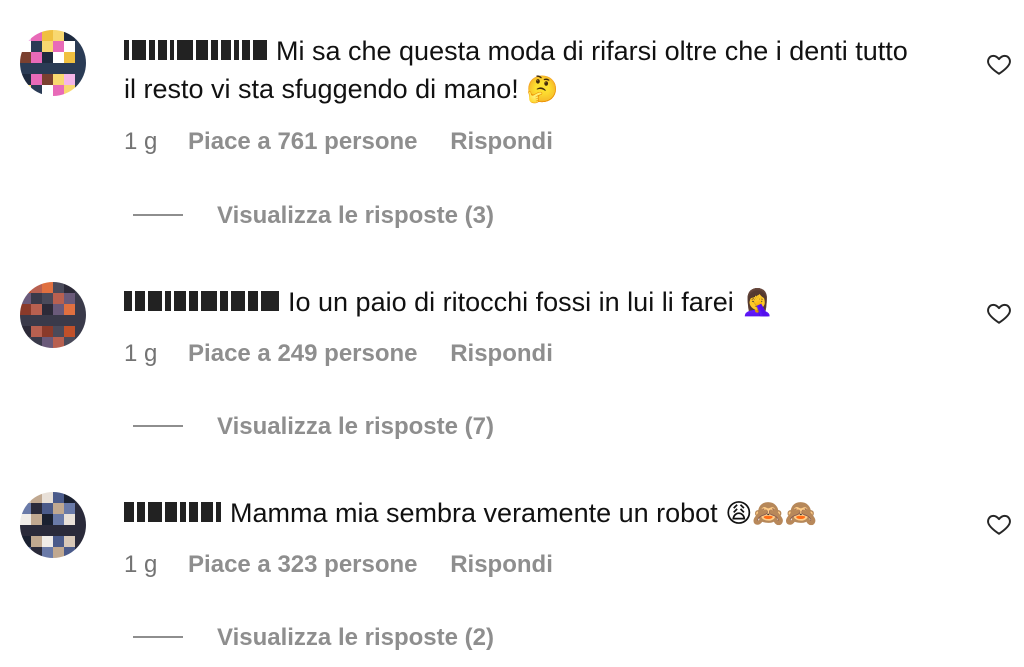  I want to click on comment-meta: 1 g Piace a 249 persone Rispondi, so click(351, 354).